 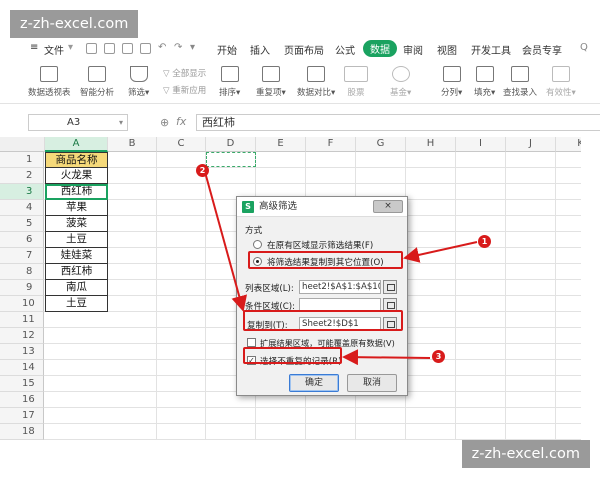 I want to click on fund-button: 基金▾, so click(x=400, y=82).